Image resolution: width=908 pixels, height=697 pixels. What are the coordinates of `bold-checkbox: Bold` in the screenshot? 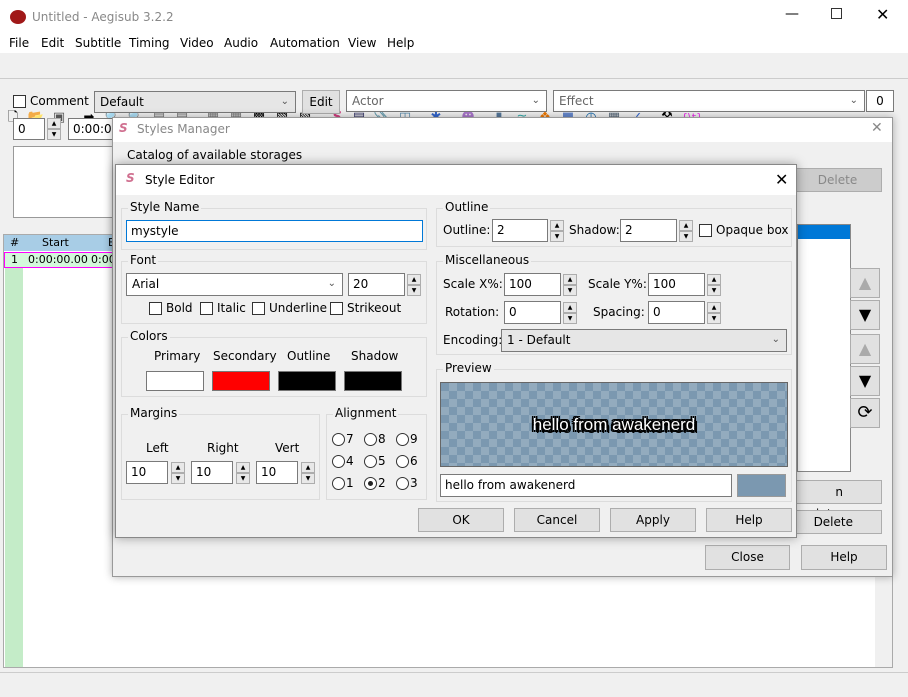 It's located at (171, 308).